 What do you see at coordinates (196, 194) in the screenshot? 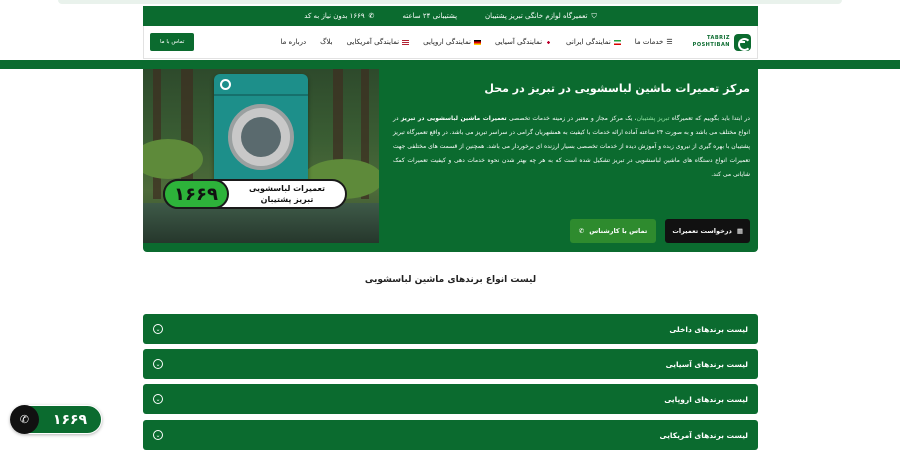
I see `banner-phone-number: ۱۶۶۹` at bounding box center [196, 194].